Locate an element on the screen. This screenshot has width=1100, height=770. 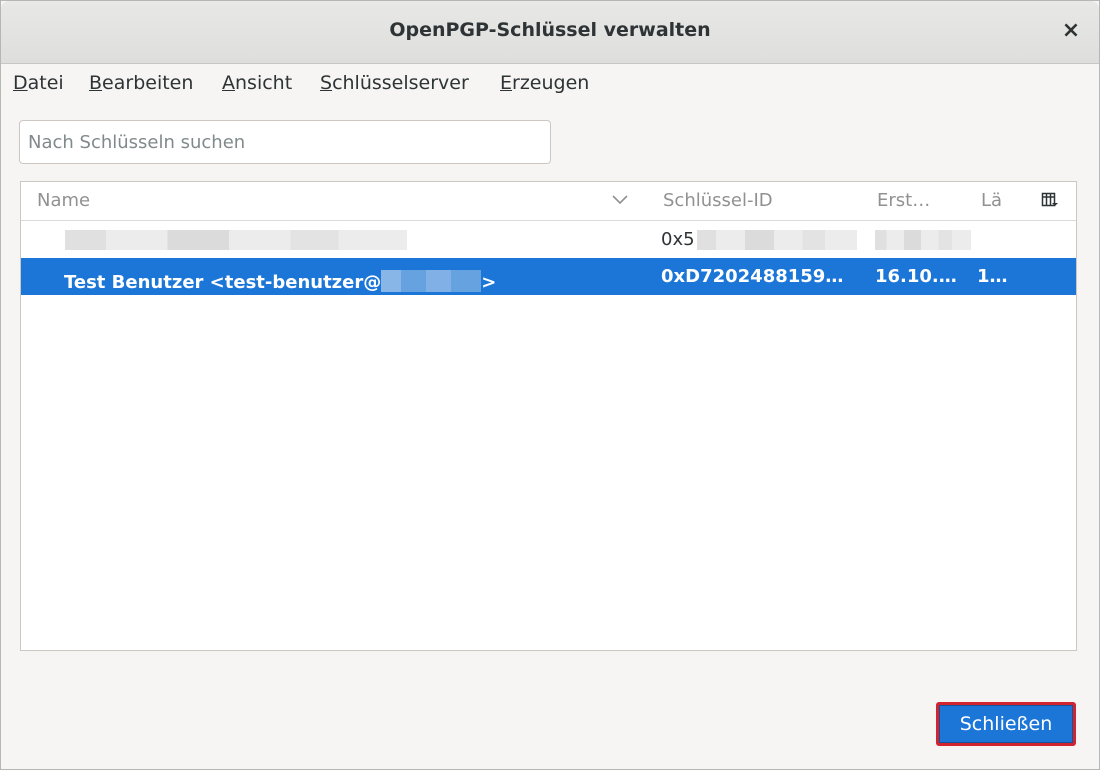
row-name: Test Benutzer <test-benutzer@ > is located at coordinates (280, 279).